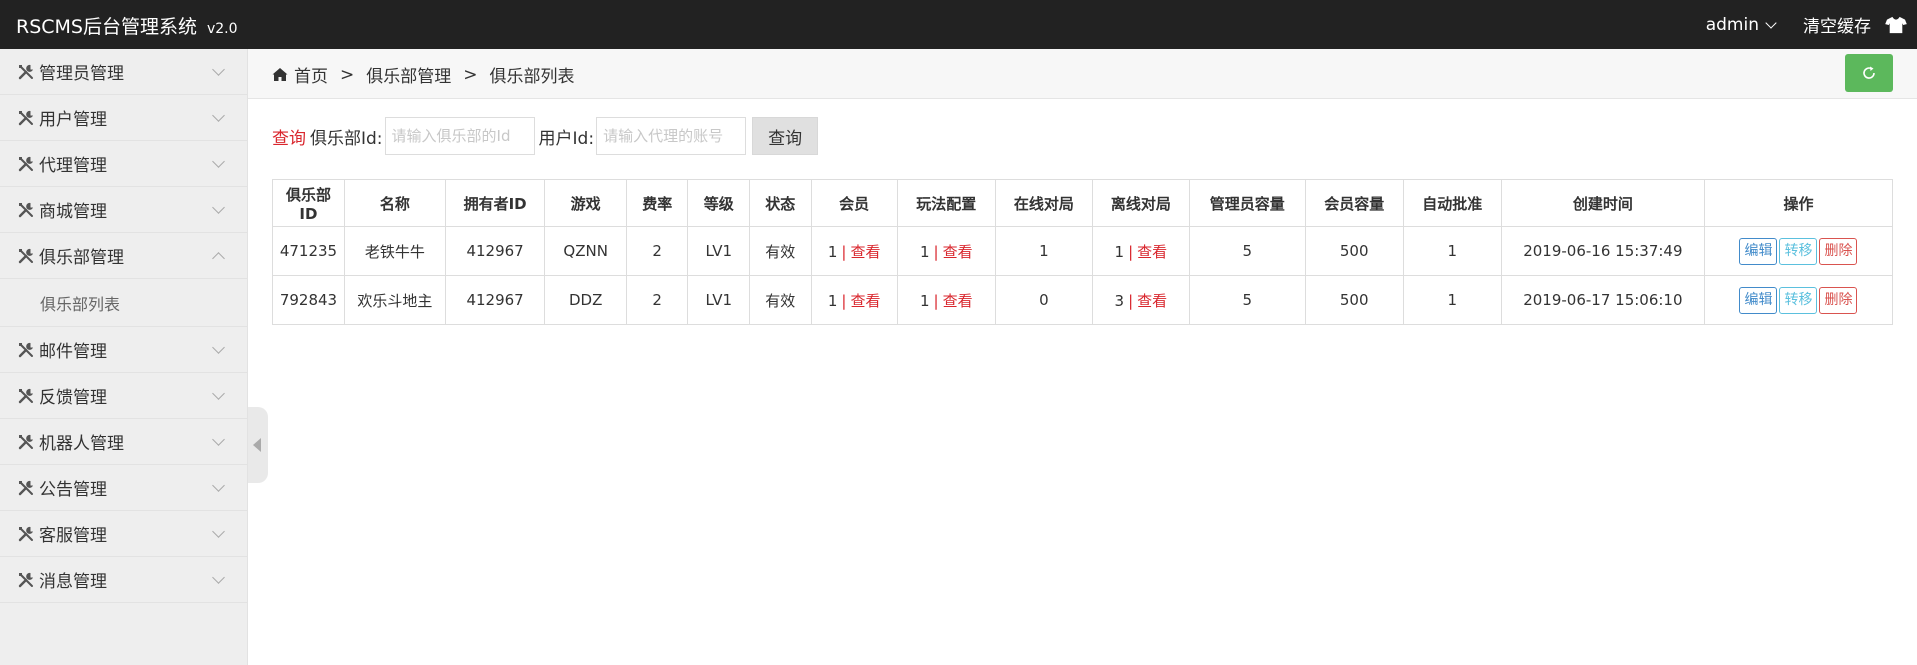 The height and width of the screenshot is (665, 1917). Describe the element at coordinates (394, 300) in the screenshot. I see `cell-name: 欢乐斗地主` at that location.